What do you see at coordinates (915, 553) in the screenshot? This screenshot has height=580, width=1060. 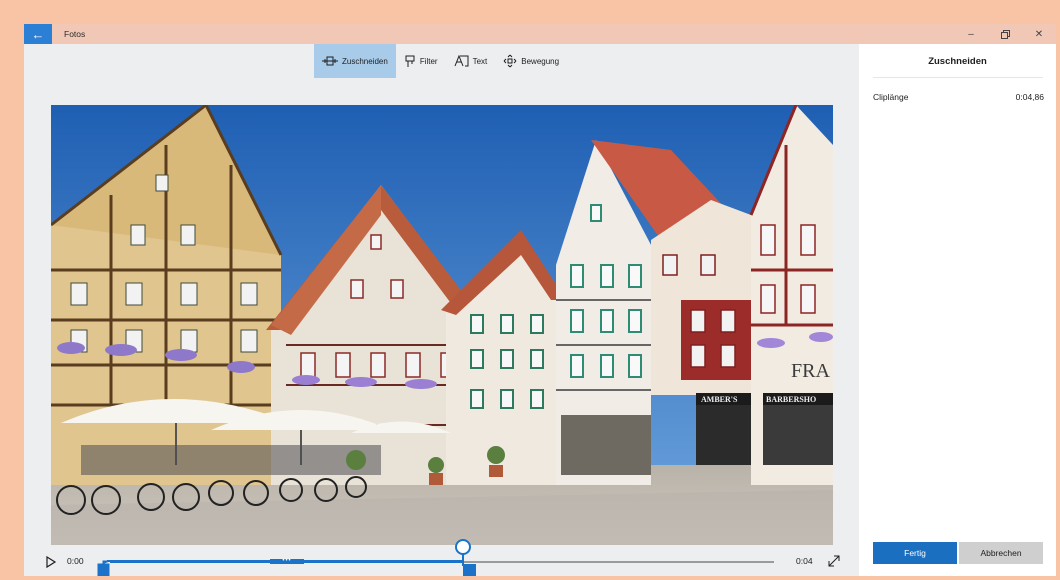 I see `done-button: Fertig` at bounding box center [915, 553].